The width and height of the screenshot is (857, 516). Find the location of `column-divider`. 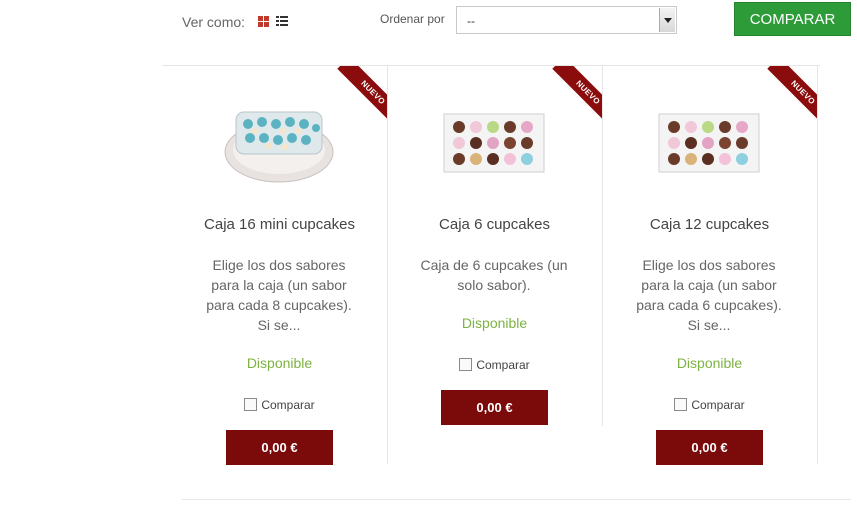

column-divider is located at coordinates (817, 265).